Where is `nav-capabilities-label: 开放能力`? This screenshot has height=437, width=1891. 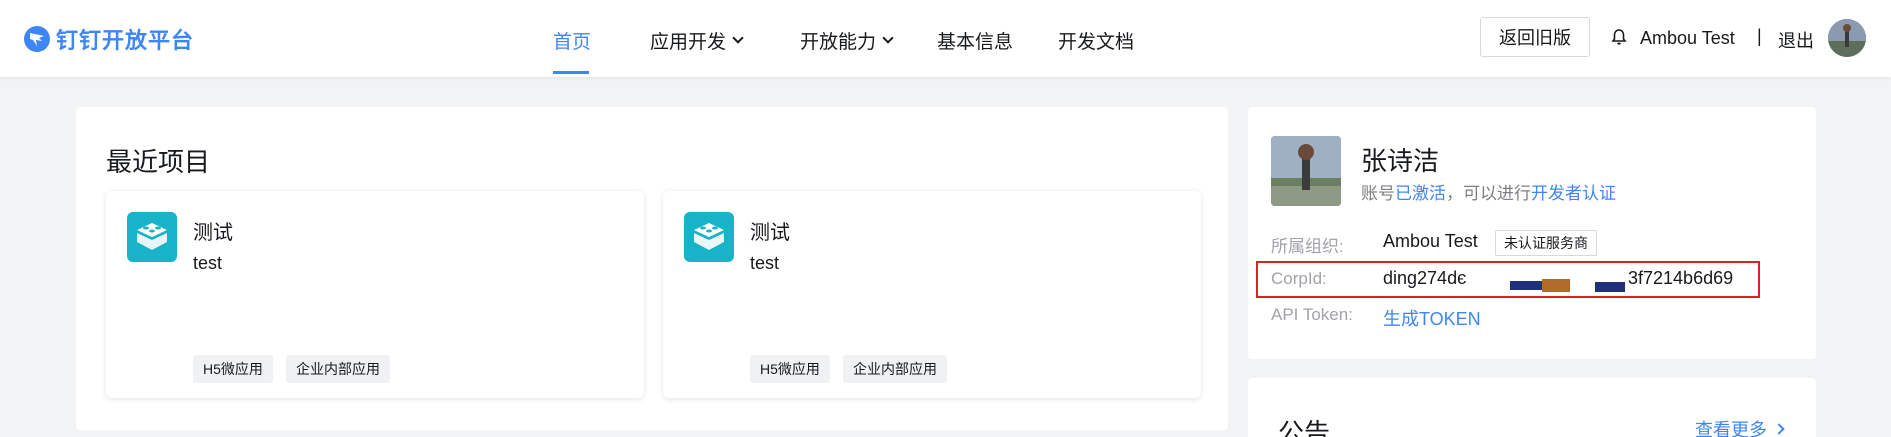
nav-capabilities-label: 开放能力 is located at coordinates (838, 42).